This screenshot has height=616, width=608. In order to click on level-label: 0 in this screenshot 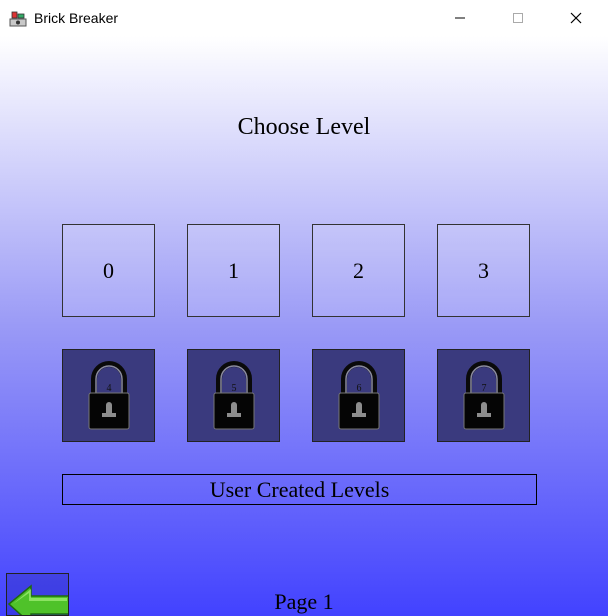, I will do `click(108, 270)`.